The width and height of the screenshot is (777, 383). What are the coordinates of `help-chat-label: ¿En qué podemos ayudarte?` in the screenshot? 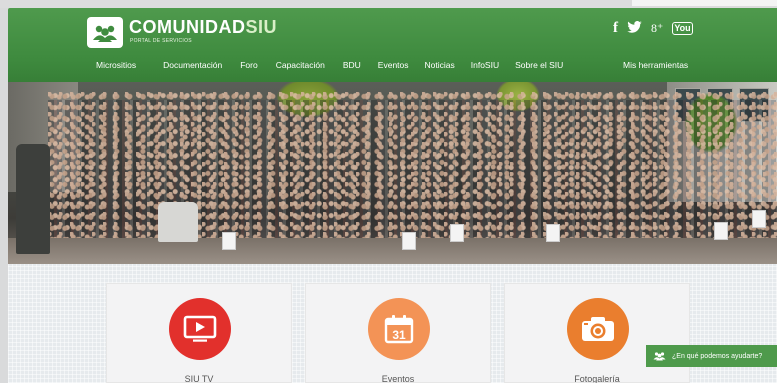 It's located at (717, 356).